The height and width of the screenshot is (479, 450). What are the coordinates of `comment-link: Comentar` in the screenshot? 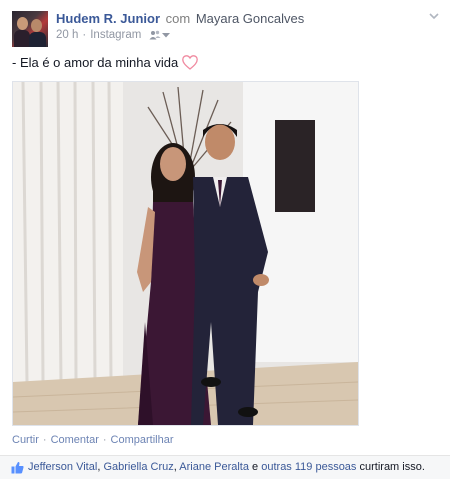 It's located at (75, 440).